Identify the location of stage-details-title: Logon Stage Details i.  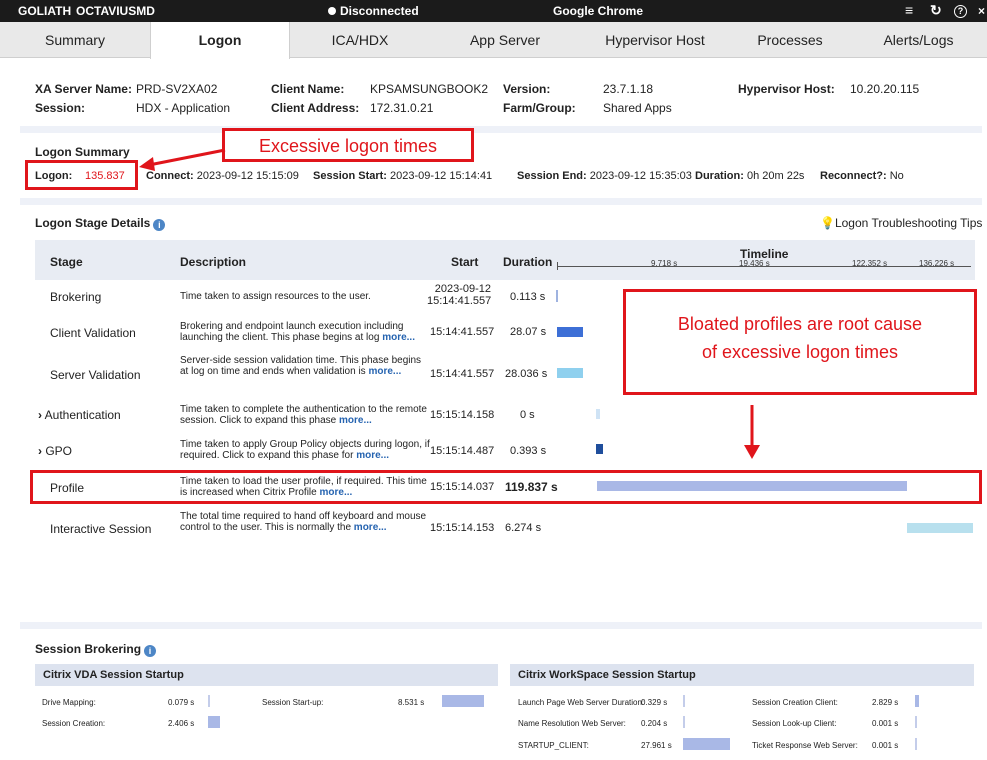
(100, 223).